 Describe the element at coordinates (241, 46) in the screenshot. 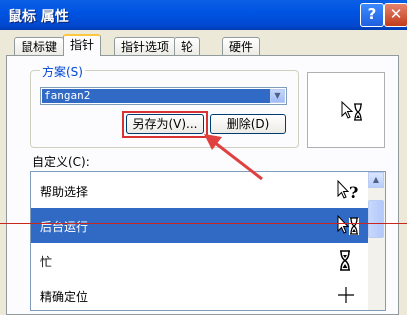

I see `tab-hardware: 硬件` at that location.